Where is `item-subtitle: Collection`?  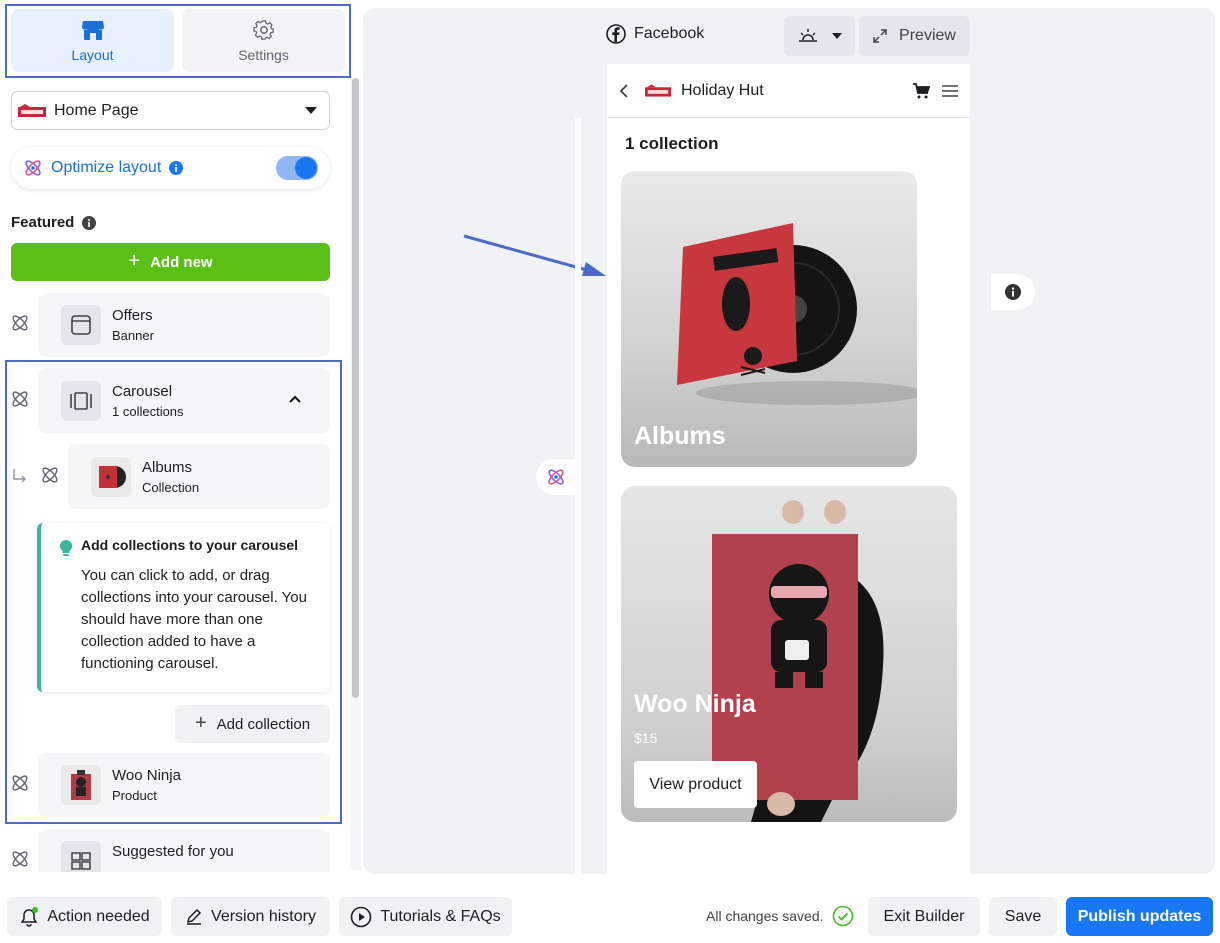
item-subtitle: Collection is located at coordinates (171, 487).